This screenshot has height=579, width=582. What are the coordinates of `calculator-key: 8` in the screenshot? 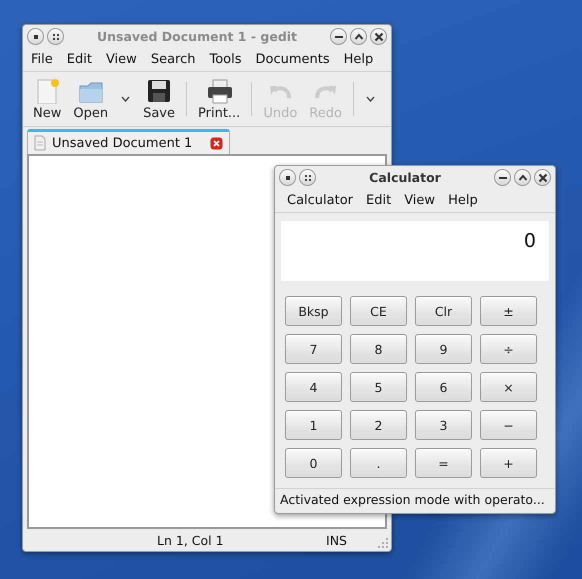 It's located at (378, 349).